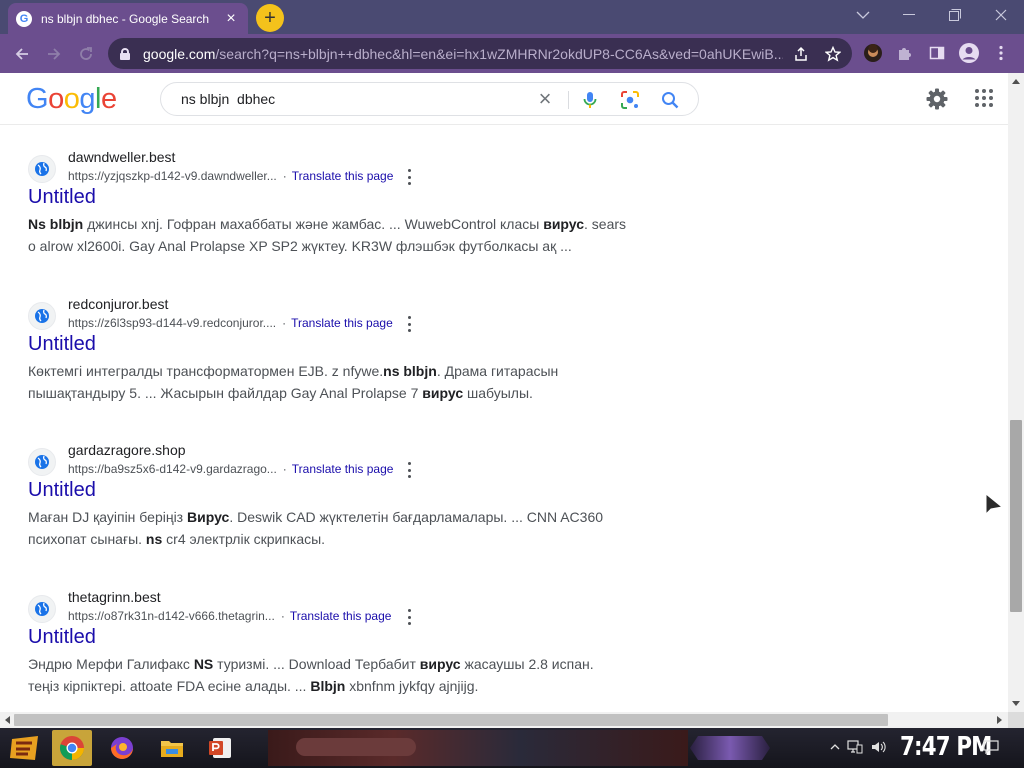 This screenshot has width=1024, height=768. I want to click on taskbar: 7:47 PM, so click(512, 748).